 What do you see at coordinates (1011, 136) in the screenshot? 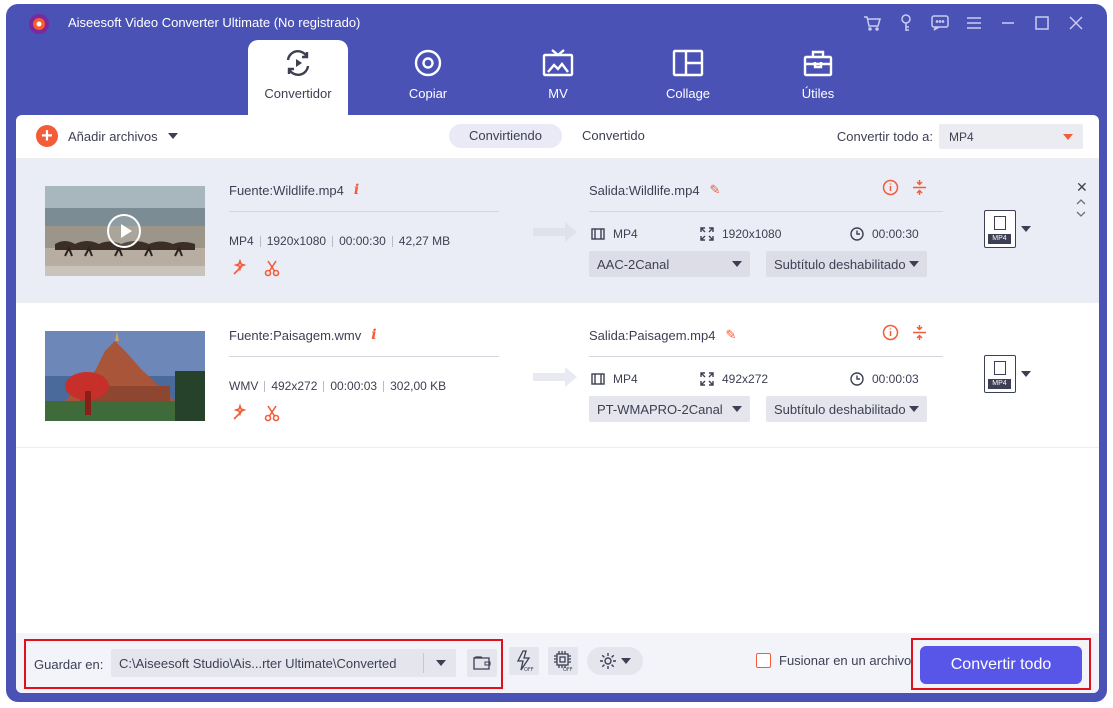
I see `convert-all-select: MP4` at bounding box center [1011, 136].